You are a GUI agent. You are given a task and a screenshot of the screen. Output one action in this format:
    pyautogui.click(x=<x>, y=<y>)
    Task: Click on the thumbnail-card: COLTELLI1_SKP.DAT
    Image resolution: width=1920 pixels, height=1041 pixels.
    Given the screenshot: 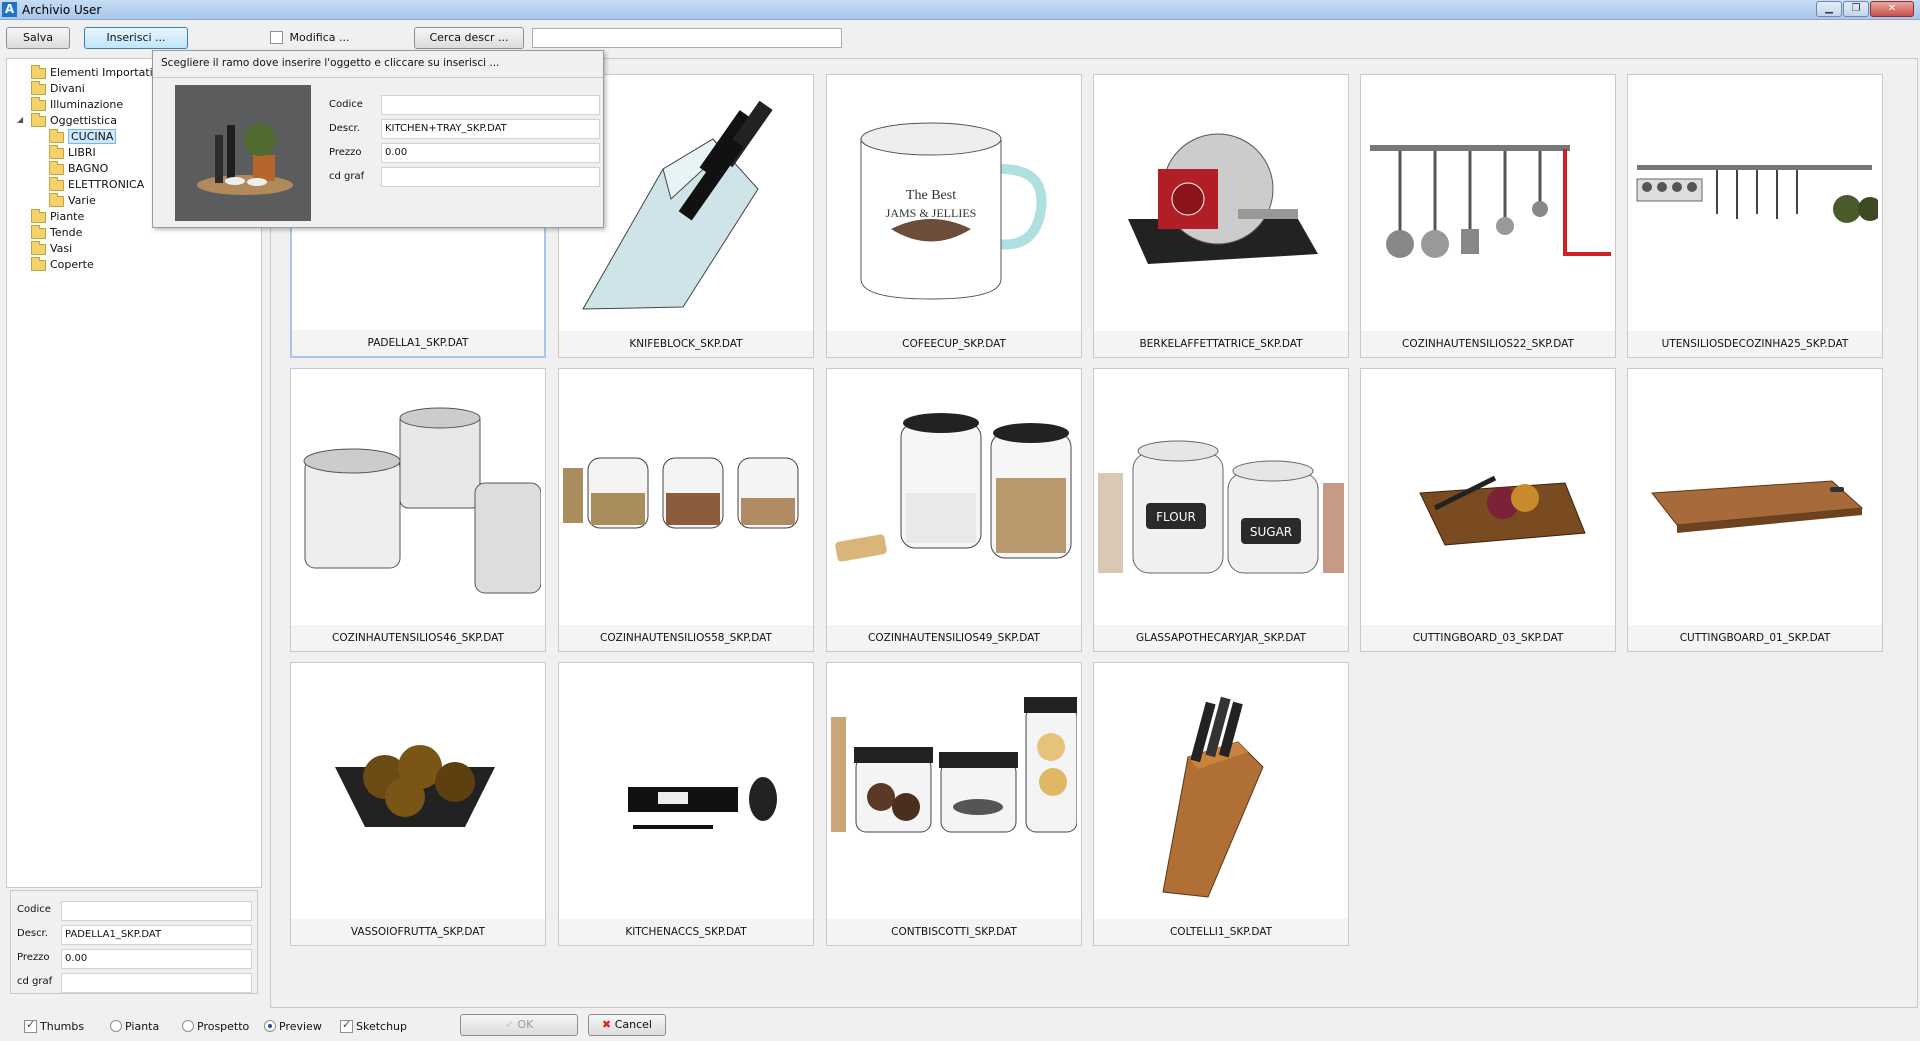 What is the action you would take?
    pyautogui.click(x=1221, y=804)
    